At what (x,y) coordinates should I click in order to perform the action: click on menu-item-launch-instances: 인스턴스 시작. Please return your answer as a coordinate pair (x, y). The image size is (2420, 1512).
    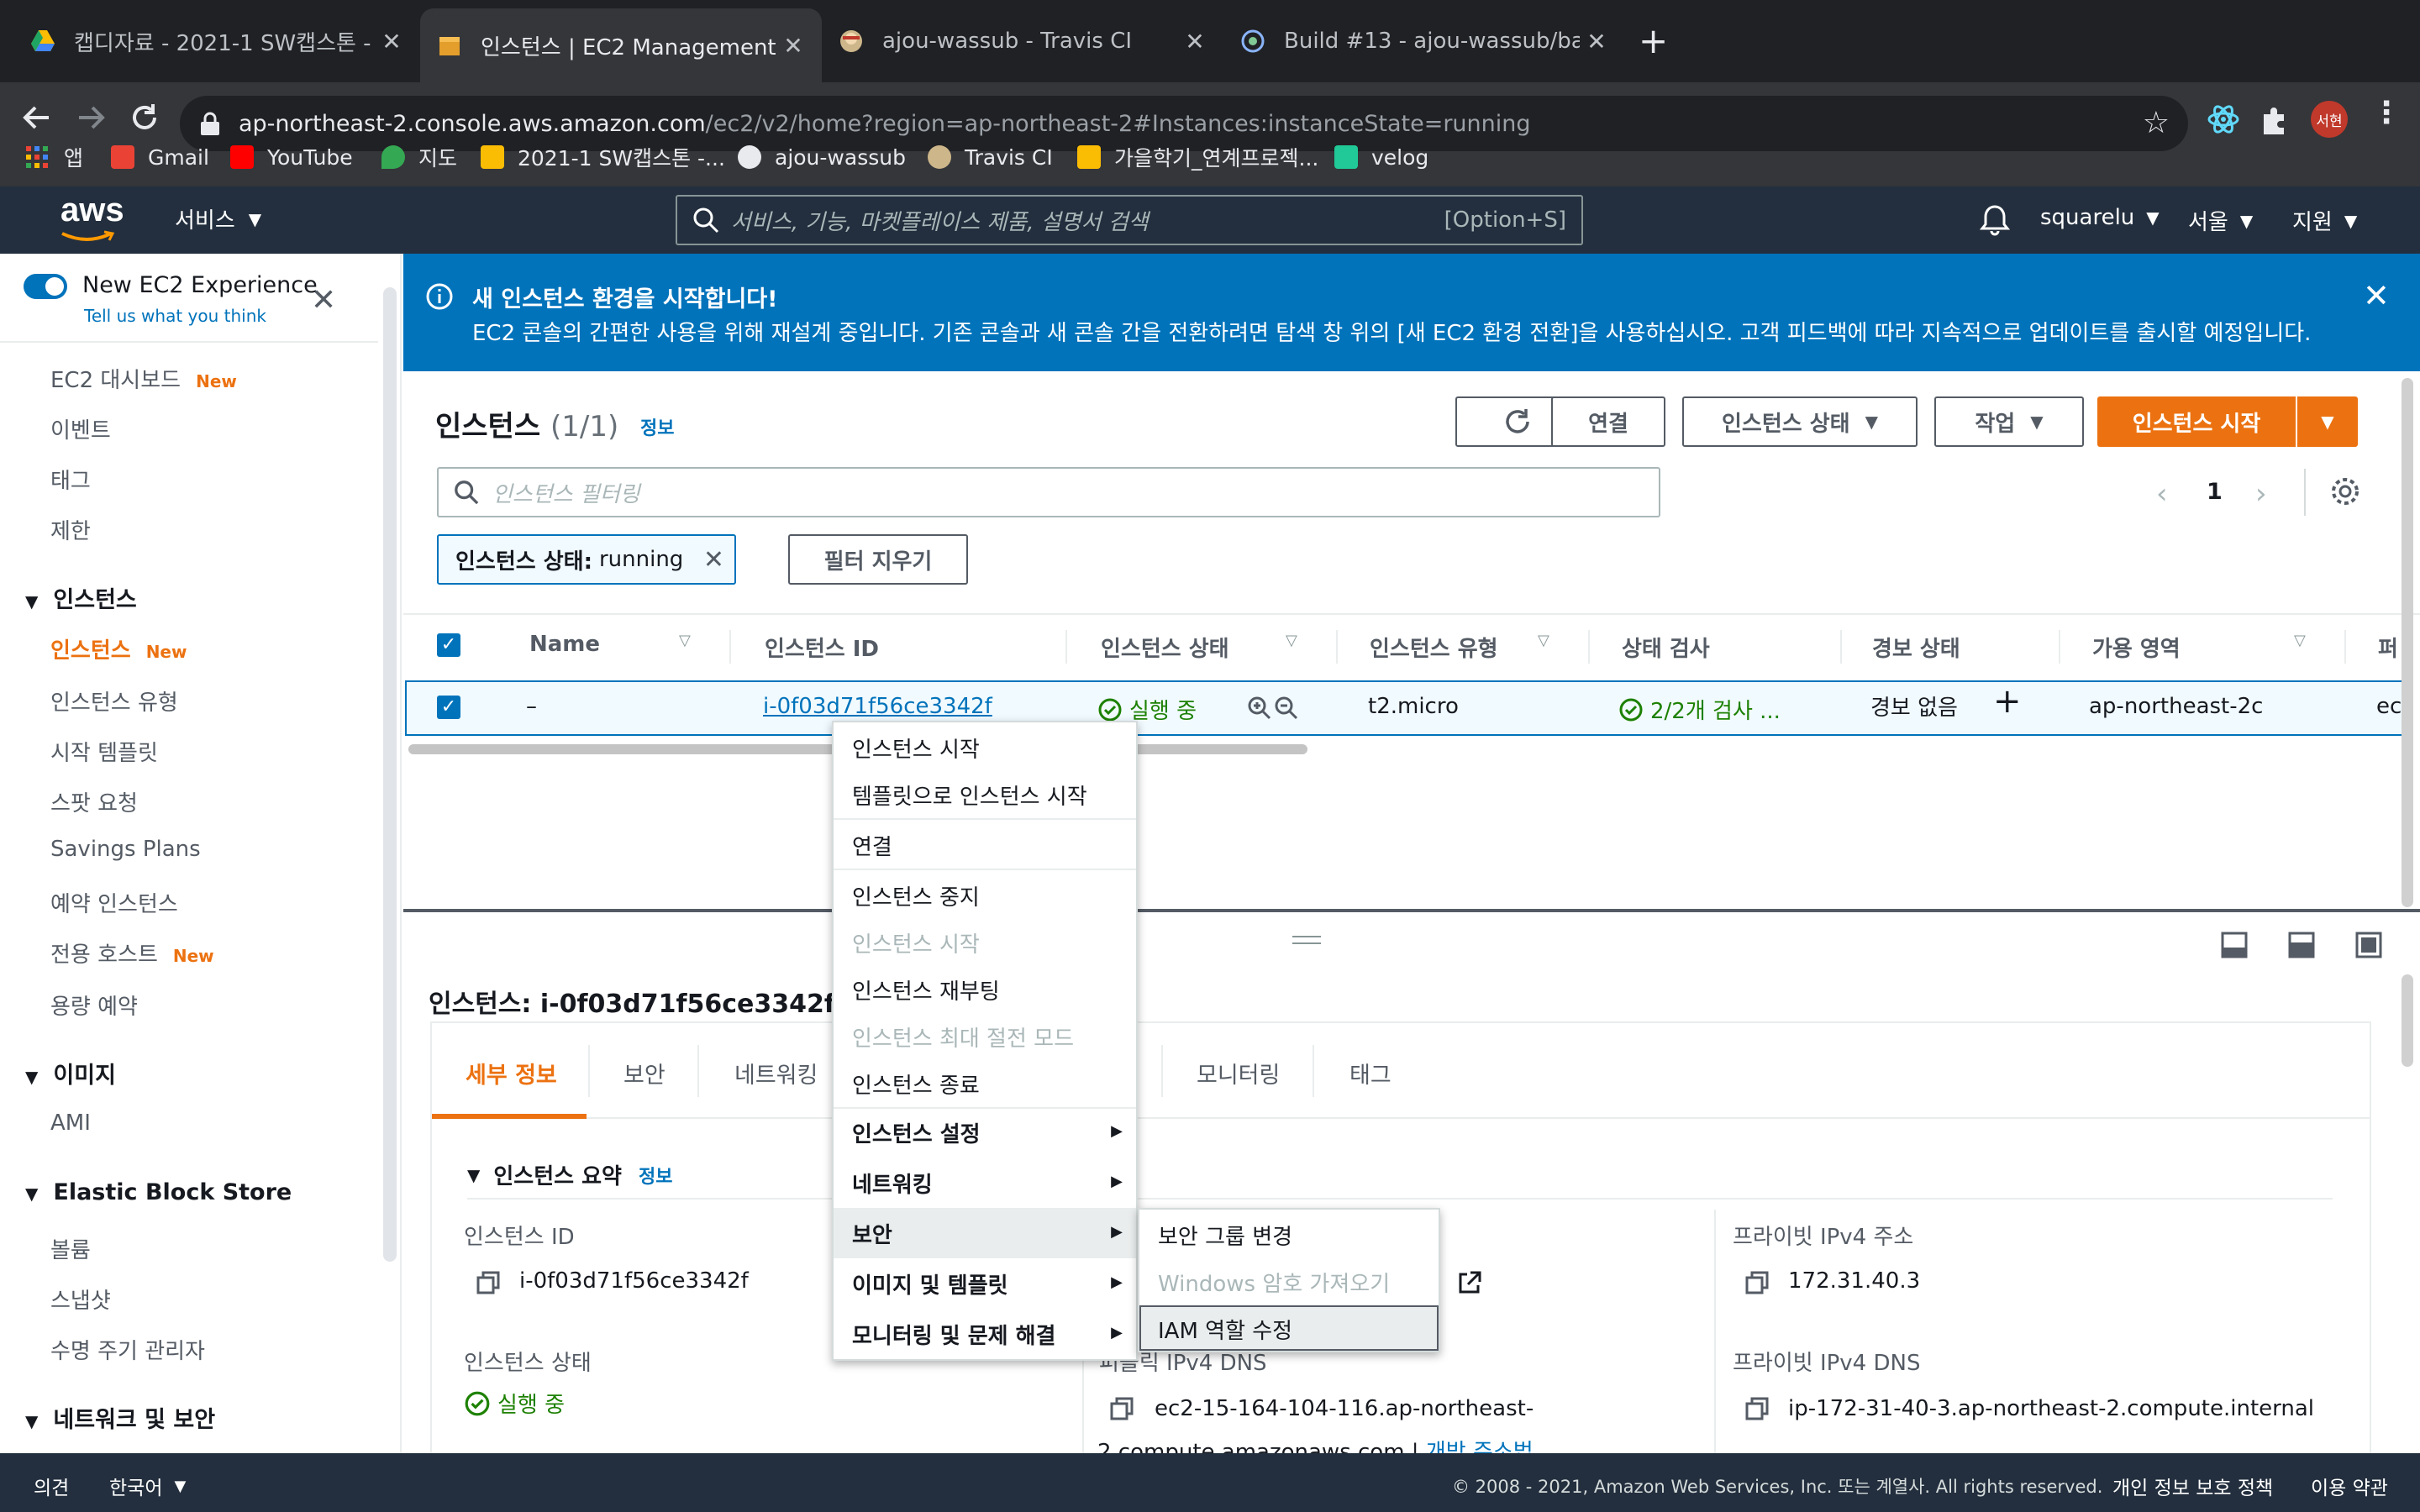
    Looking at the image, I should click on (916, 748).